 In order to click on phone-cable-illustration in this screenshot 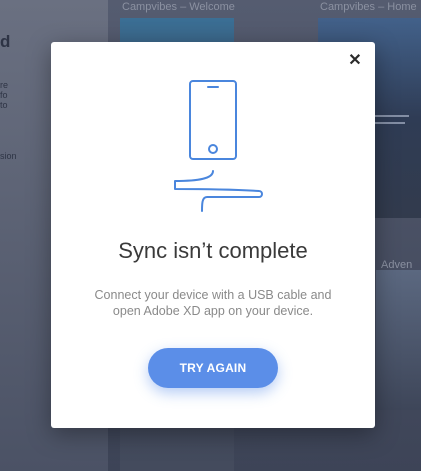, I will do `click(218, 146)`.